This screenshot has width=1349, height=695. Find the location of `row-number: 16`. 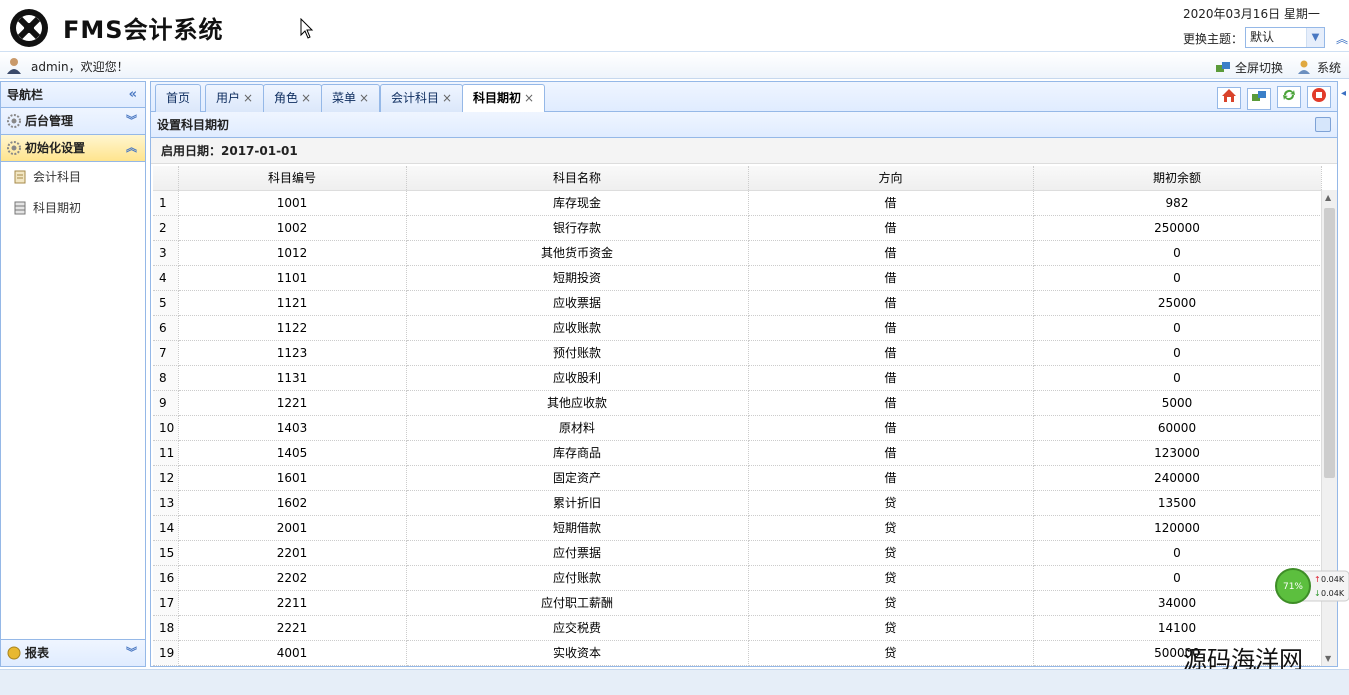

row-number: 16 is located at coordinates (166, 578).